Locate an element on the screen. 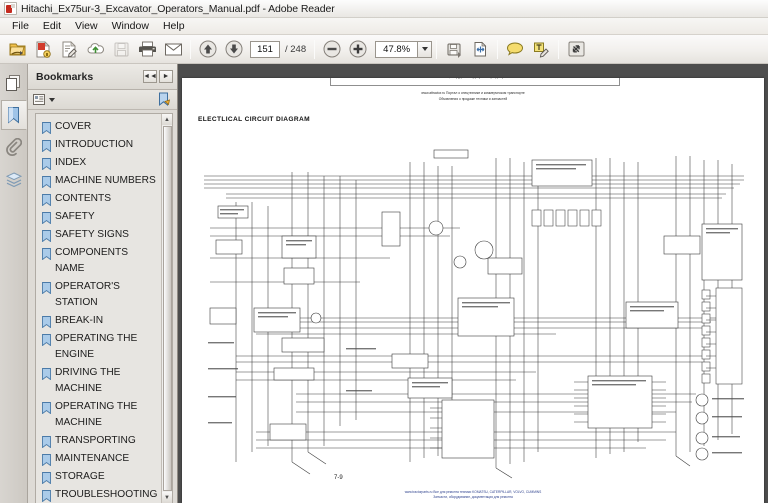 Image resolution: width=768 pixels, height=503 pixels. scrollbar-thumb is located at coordinates (167, 308).